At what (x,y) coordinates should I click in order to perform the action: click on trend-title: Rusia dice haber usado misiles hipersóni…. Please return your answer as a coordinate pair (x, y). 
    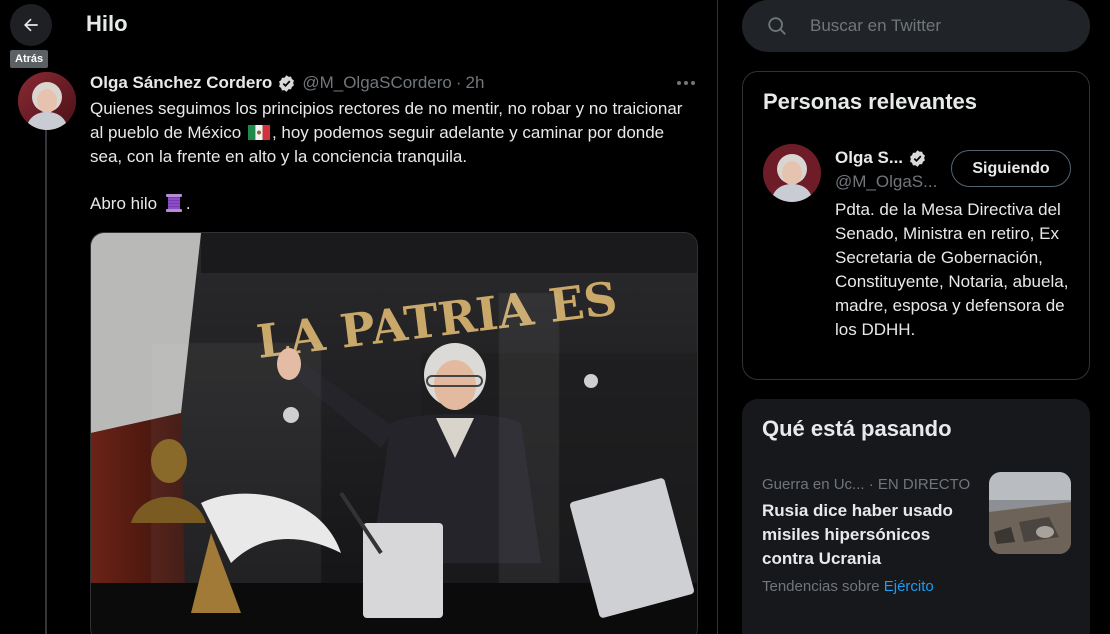
    Looking at the image, I should click on (869, 535).